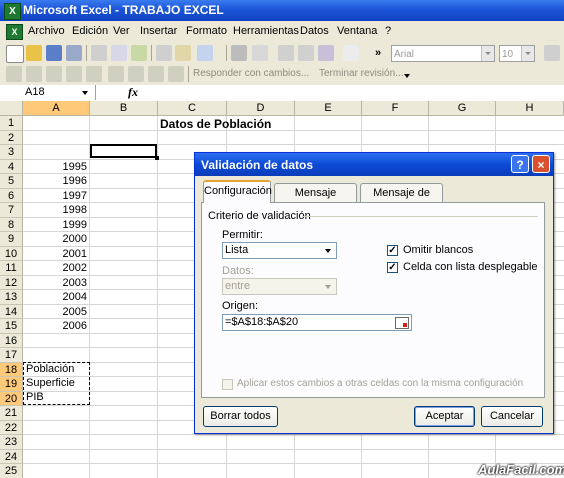  I want to click on row-header: 12, so click(11, 282).